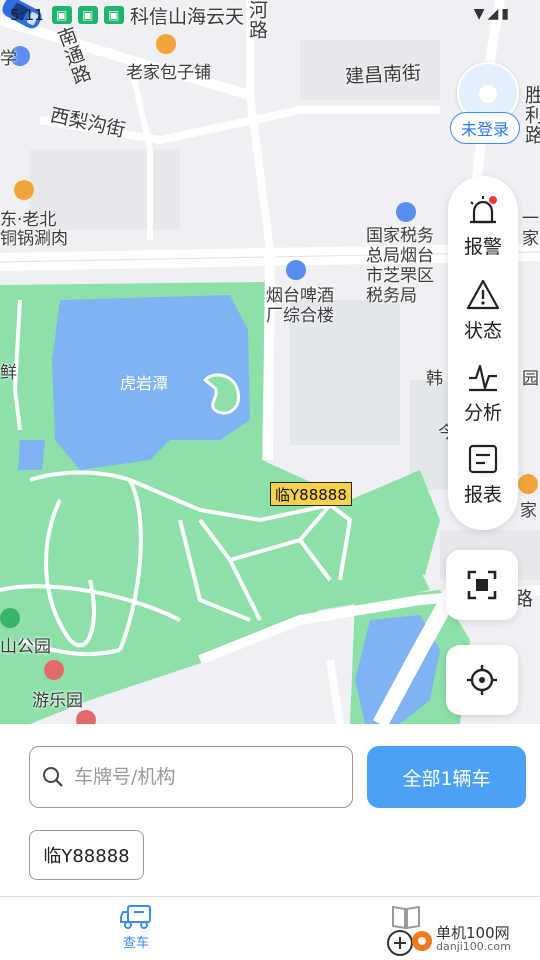 This screenshot has width=540, height=960. I want to click on plate-chip: 临Y88888, so click(86, 855).